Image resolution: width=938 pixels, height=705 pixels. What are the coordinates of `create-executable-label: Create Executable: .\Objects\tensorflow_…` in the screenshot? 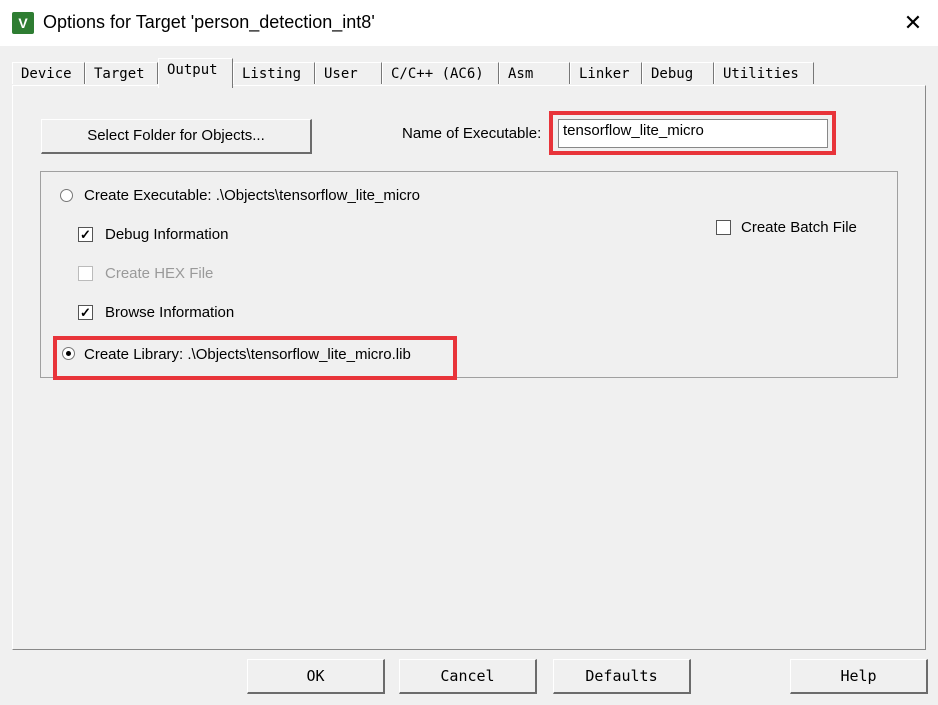 It's located at (252, 195).